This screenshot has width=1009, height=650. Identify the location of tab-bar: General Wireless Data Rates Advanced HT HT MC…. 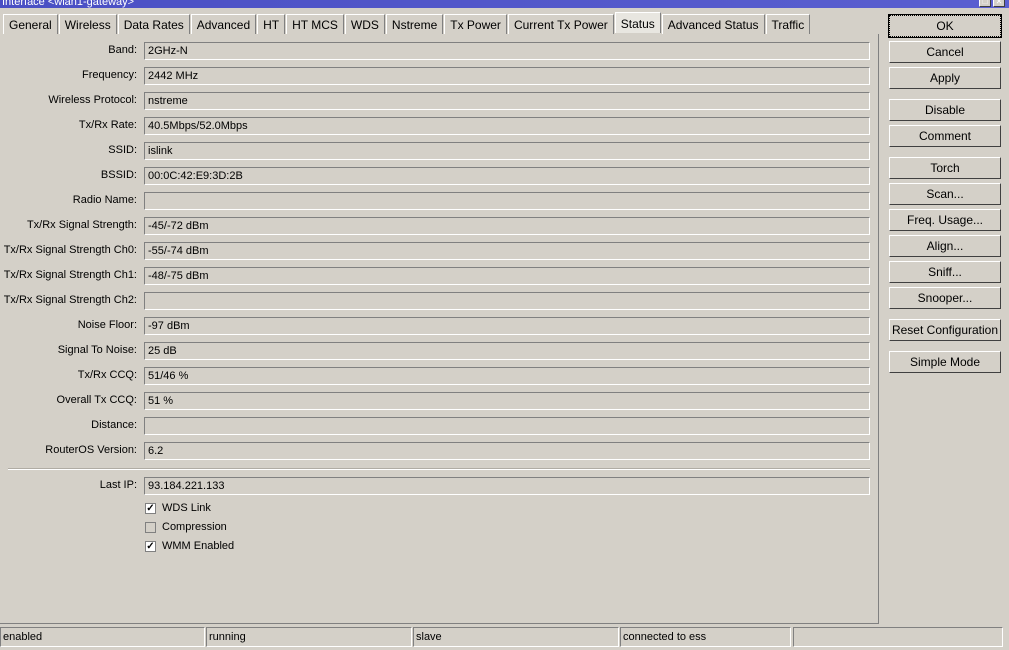
(407, 23).